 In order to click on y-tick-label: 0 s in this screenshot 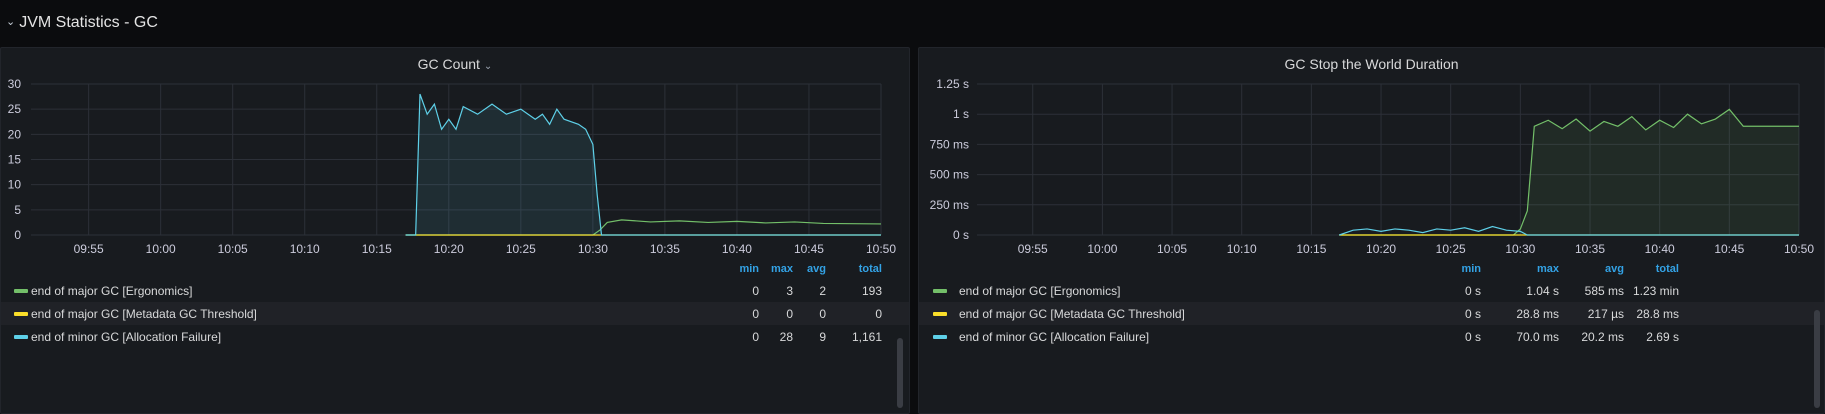, I will do `click(961, 235)`.